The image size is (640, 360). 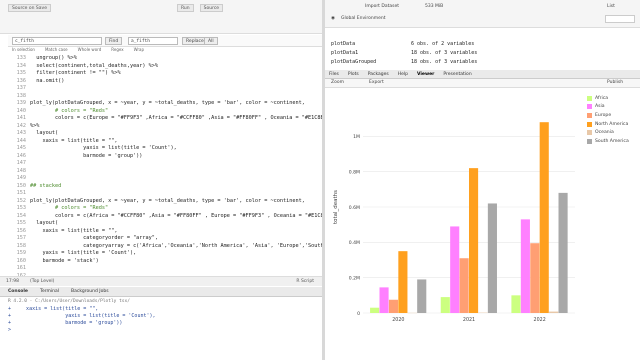 What do you see at coordinates (604, 133) in the screenshot?
I see `legend-label: Oceania` at bounding box center [604, 133].